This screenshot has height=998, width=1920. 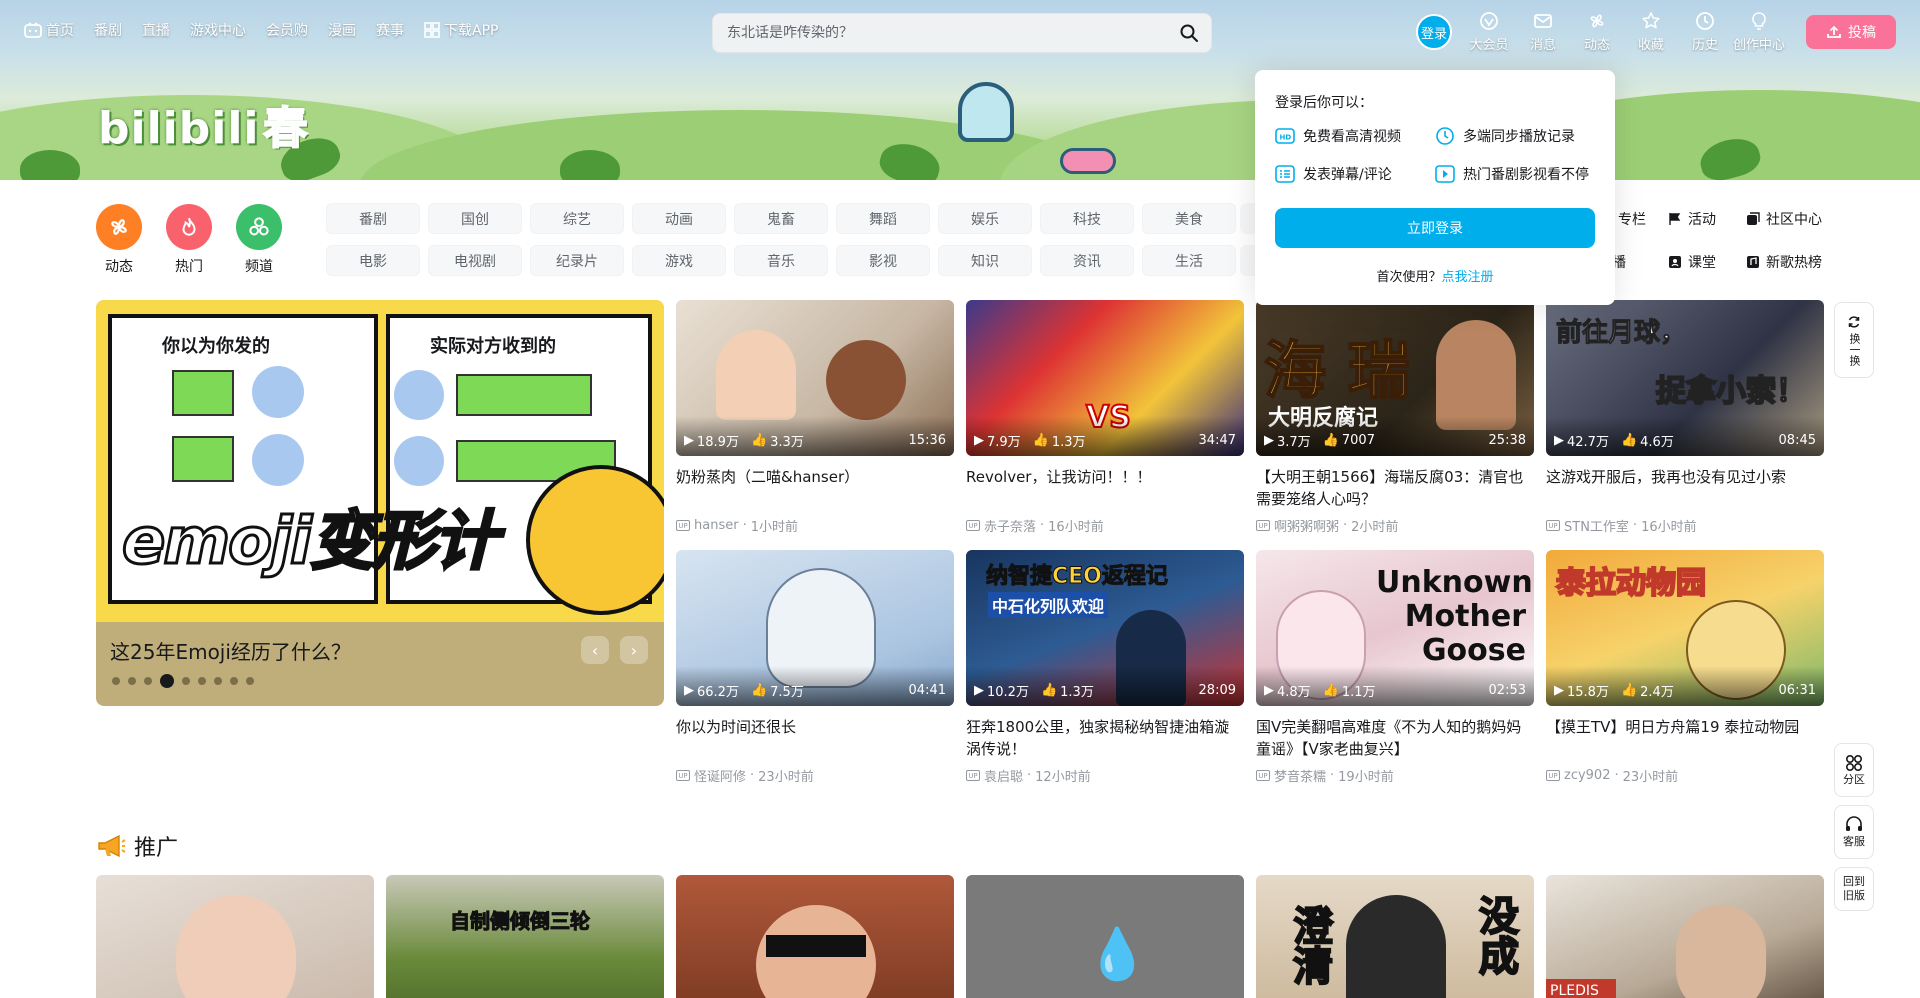 I want to click on video-title: 你以为时间还很长, so click(x=815, y=738).